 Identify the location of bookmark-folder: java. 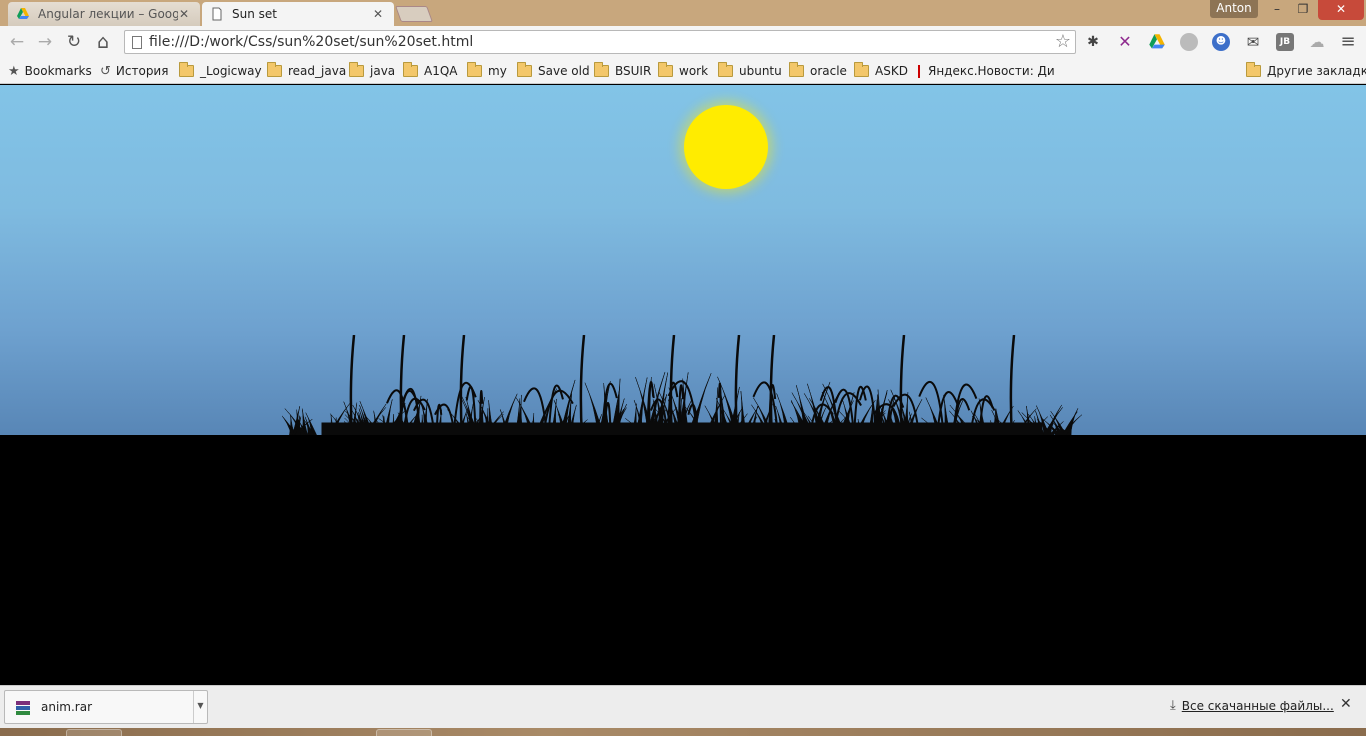
(372, 71).